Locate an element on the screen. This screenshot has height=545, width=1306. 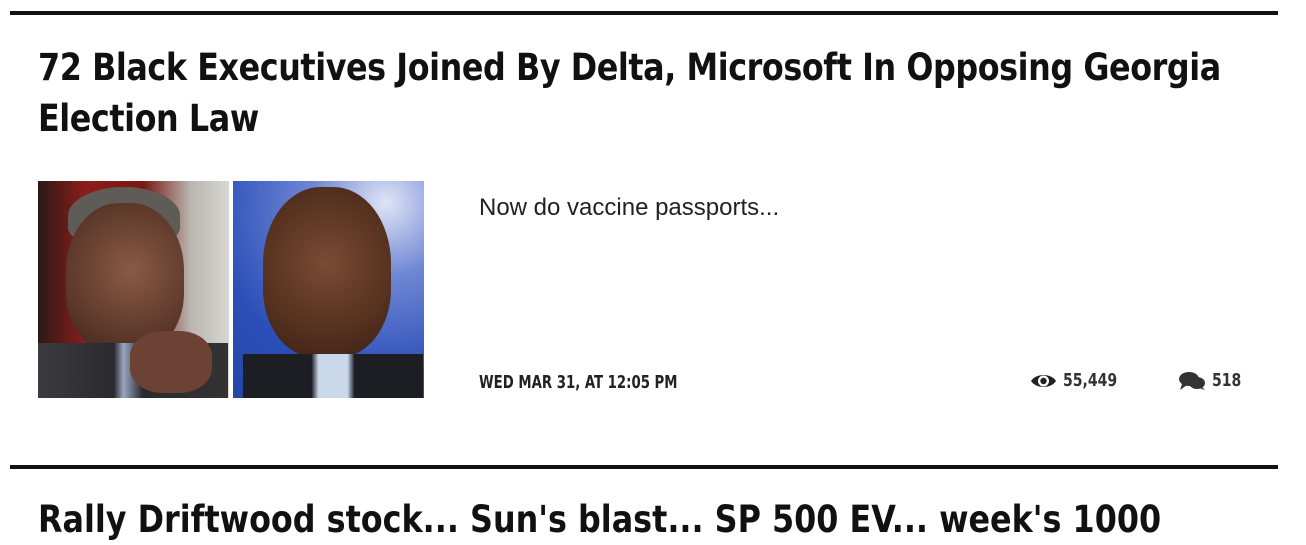
thumbnail-photo-left is located at coordinates (133, 289).